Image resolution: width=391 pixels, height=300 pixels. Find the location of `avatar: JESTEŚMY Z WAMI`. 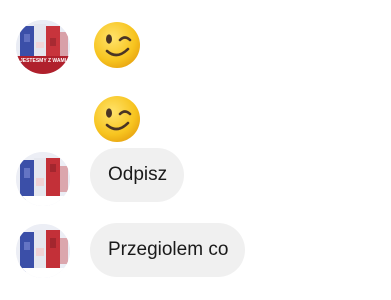

avatar: JESTEŚMY Z WAMI is located at coordinates (43, 47).